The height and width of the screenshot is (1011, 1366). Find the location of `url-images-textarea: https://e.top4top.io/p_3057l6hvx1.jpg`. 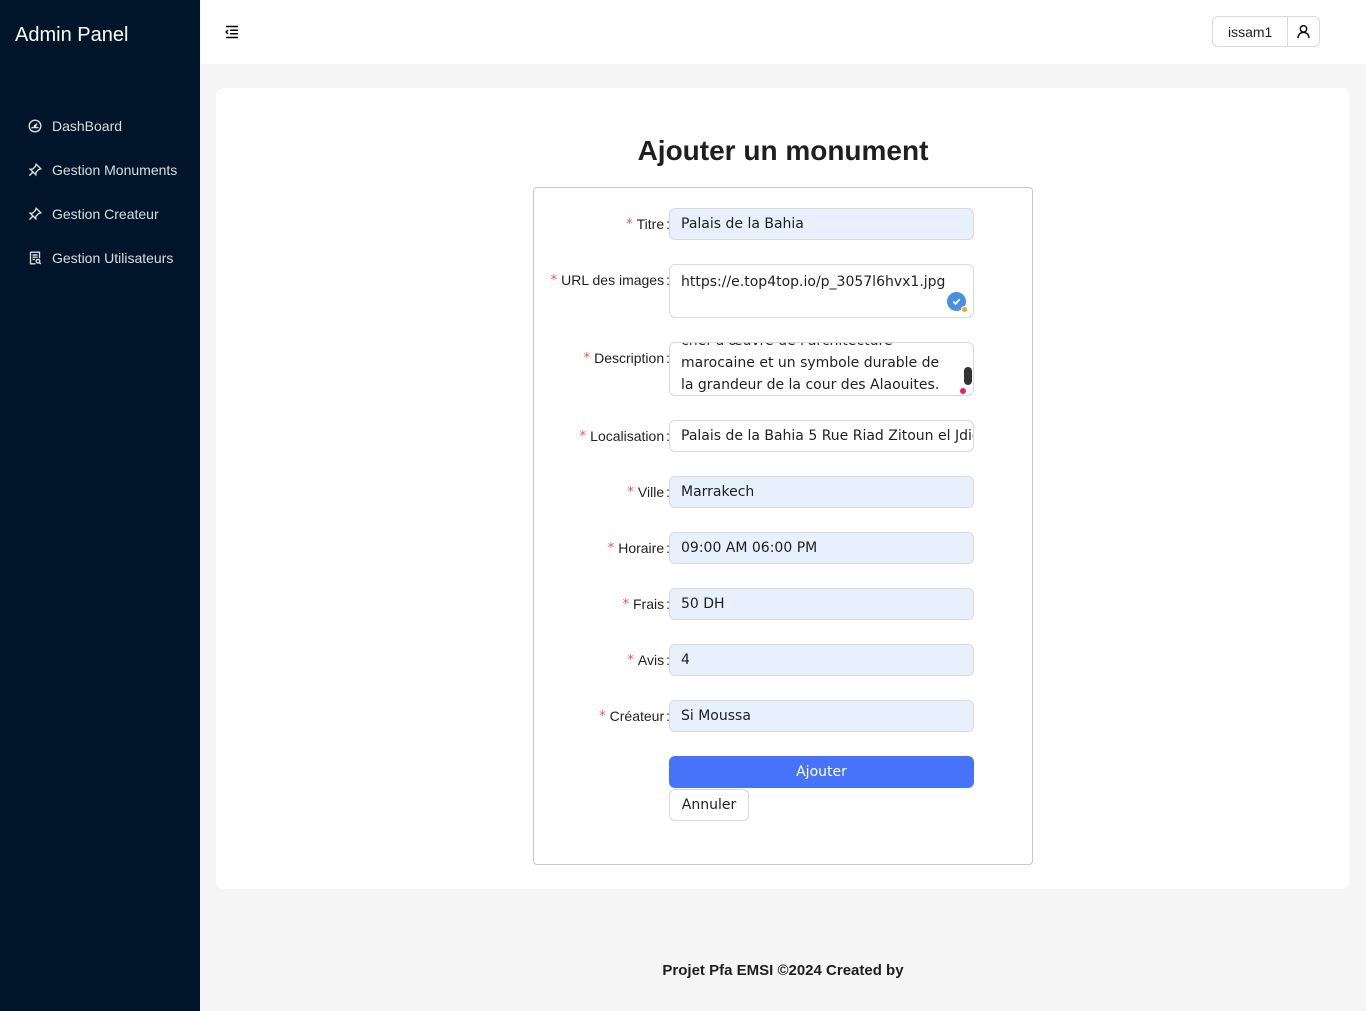

url-images-textarea: https://e.top4top.io/p_3057l6hvx1.jpg is located at coordinates (821, 291).